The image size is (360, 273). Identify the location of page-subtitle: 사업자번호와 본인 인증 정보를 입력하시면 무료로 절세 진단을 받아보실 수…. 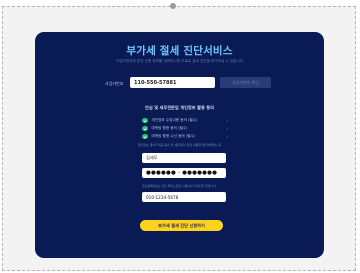
(179, 61).